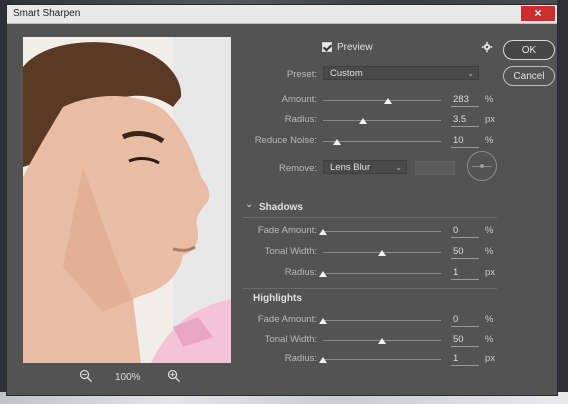 The width and height of the screenshot is (568, 404). I want to click on highlights-tonal-width-slider-thumb, so click(382, 341).